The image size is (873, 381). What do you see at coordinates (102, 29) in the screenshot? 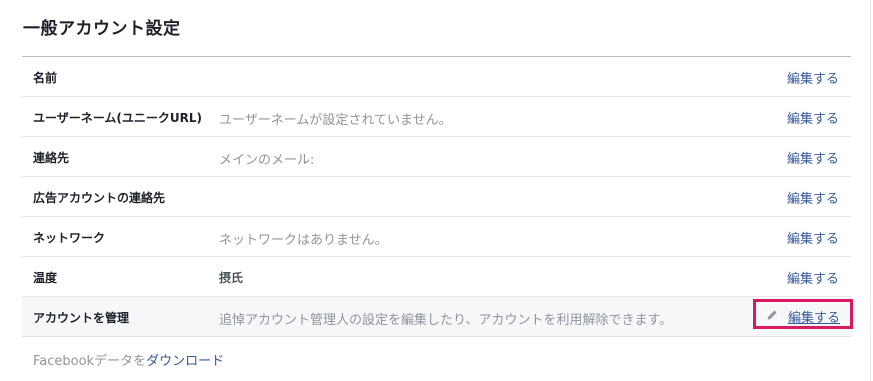
I see `page-title: 一般アカウント設定` at bounding box center [102, 29].